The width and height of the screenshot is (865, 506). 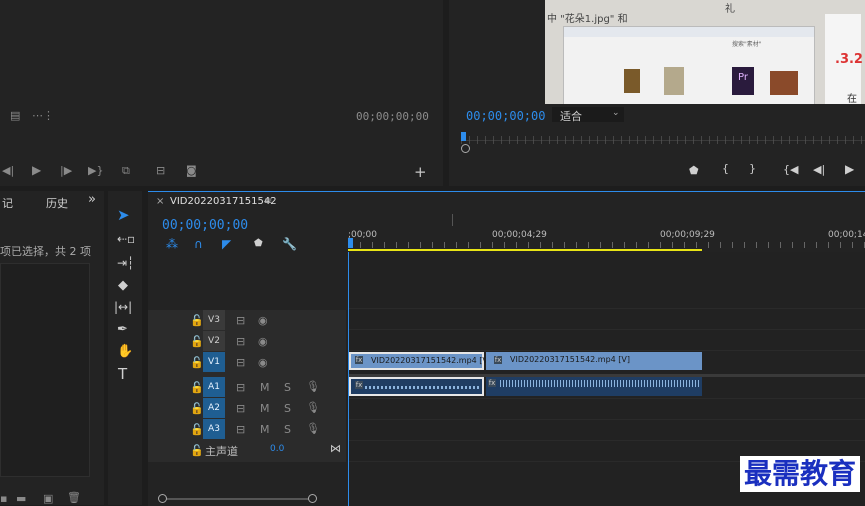 What do you see at coordinates (123, 285) in the screenshot?
I see `razor-icon: ◆` at bounding box center [123, 285].